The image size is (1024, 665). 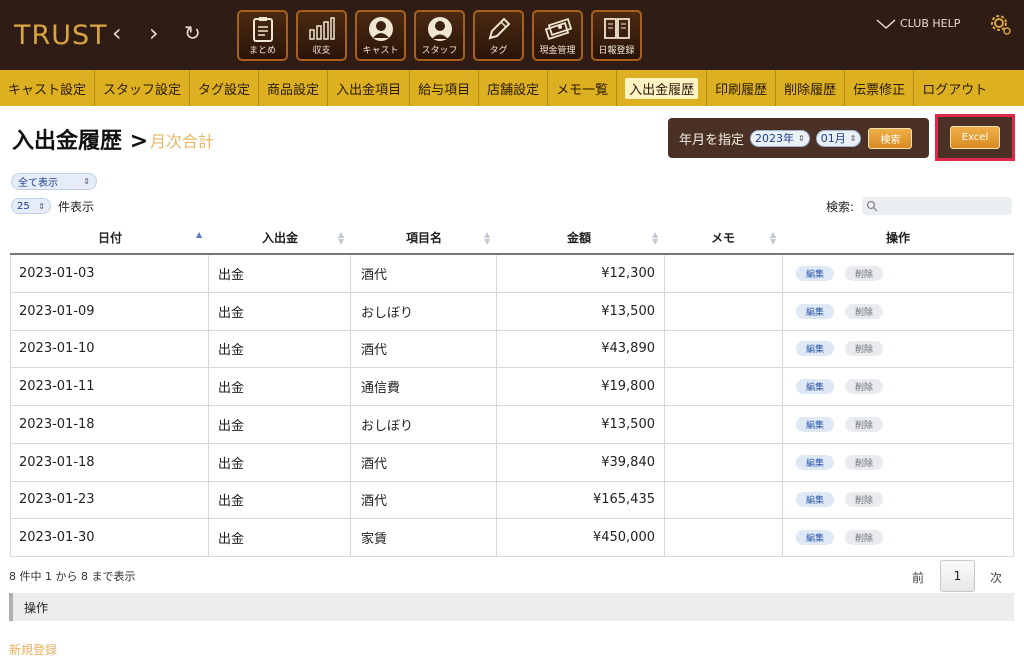 What do you see at coordinates (110, 537) in the screenshot?
I see `cell-date: 2023-01-30` at bounding box center [110, 537].